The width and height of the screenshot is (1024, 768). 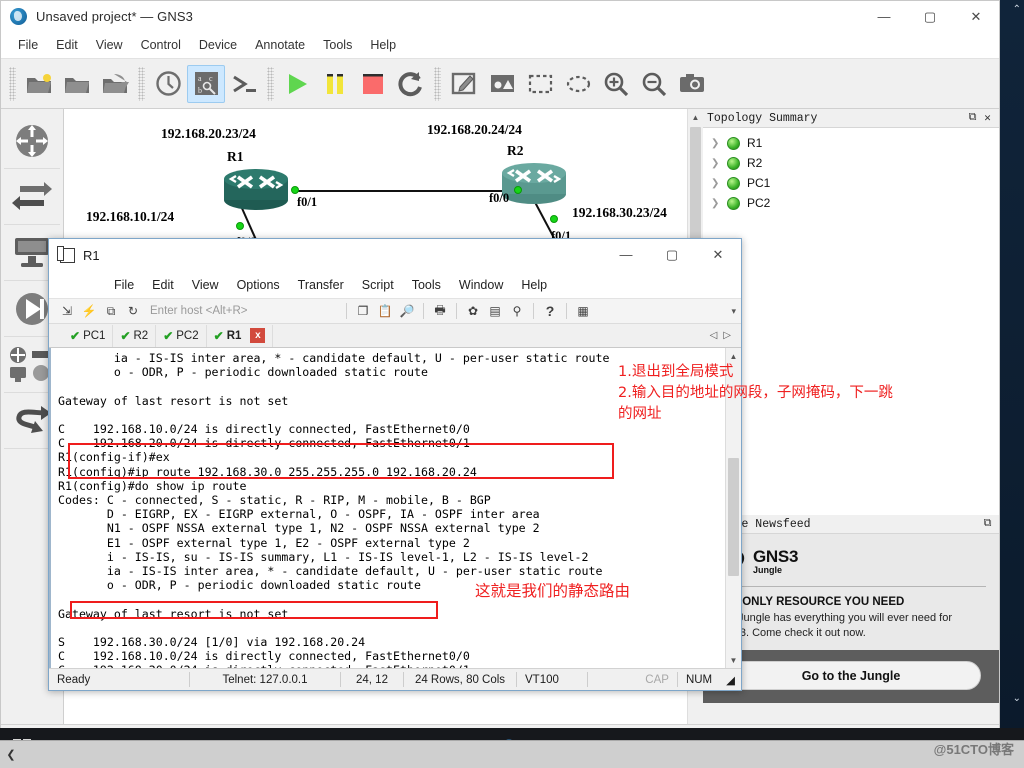 I want to click on topology-item-r1: ❯ R1, so click(x=851, y=143).